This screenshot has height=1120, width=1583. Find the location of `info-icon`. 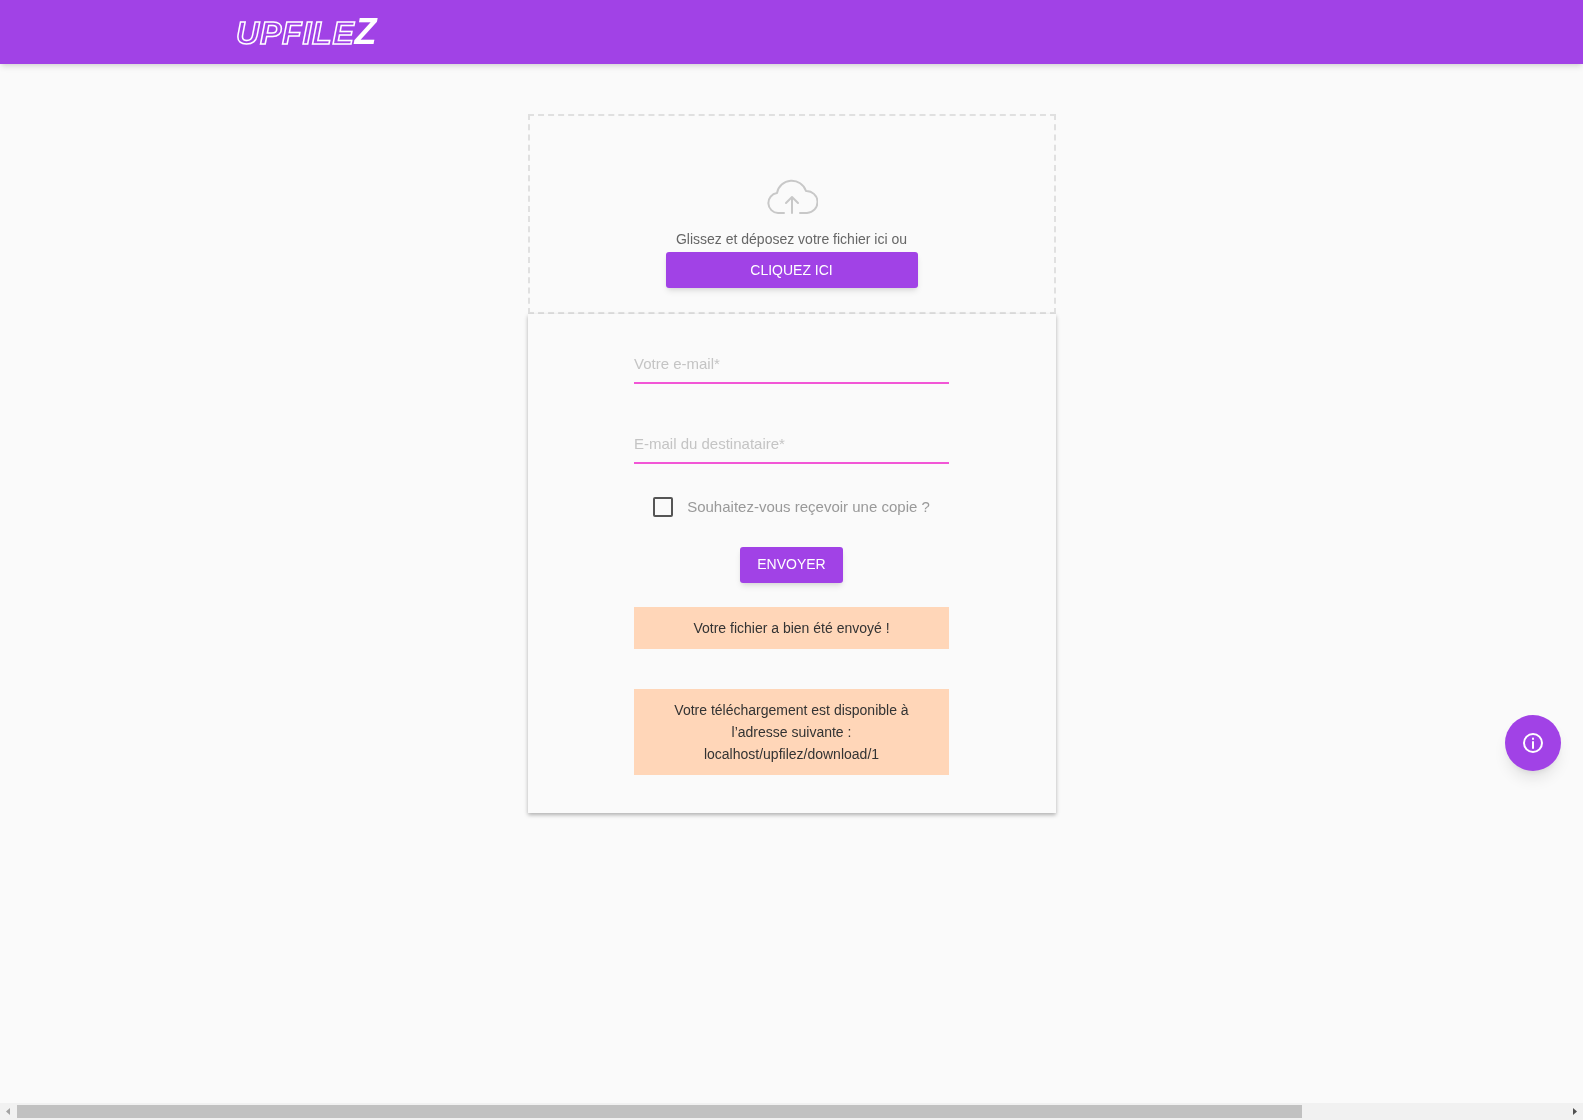

info-icon is located at coordinates (1533, 743).